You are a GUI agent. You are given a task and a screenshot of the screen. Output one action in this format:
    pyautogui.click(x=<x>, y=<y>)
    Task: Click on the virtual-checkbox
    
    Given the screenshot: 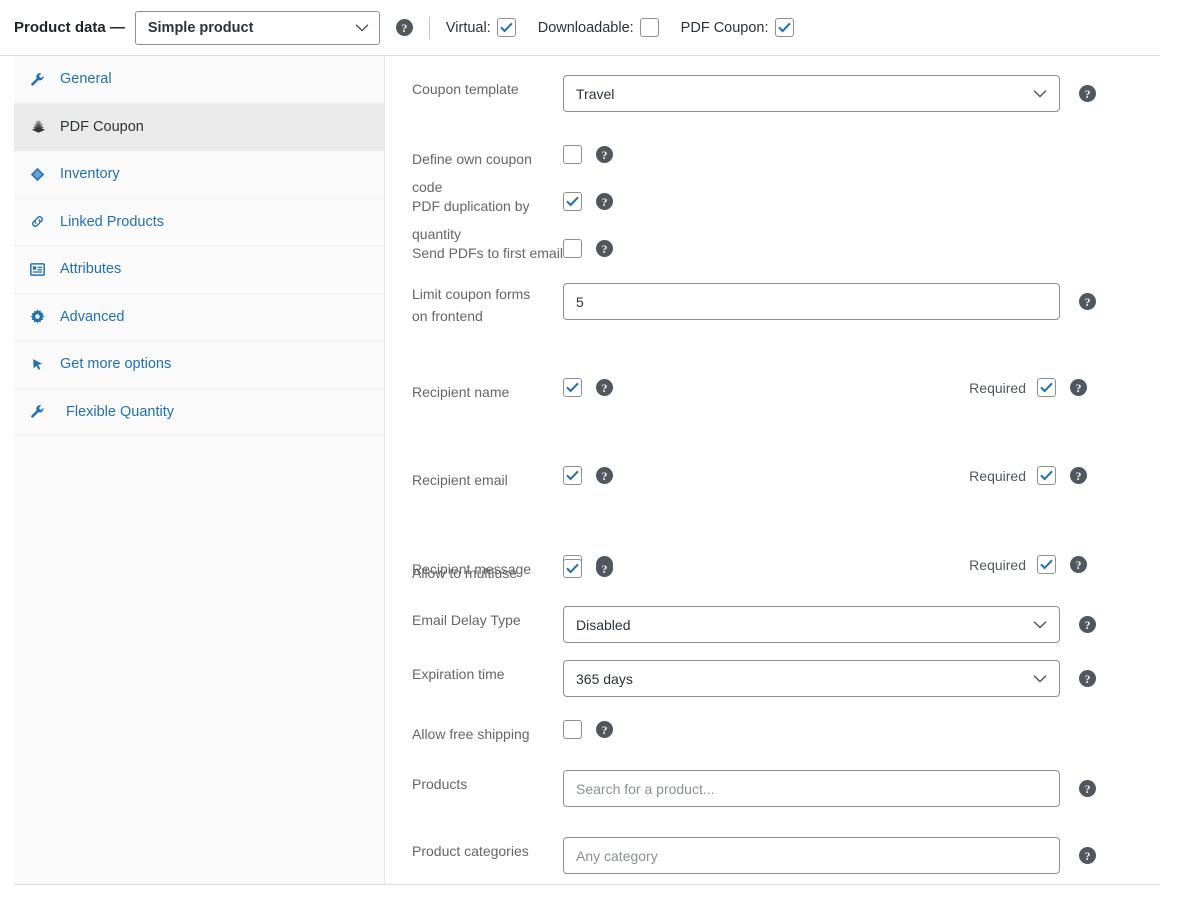 What is the action you would take?
    pyautogui.click(x=506, y=27)
    